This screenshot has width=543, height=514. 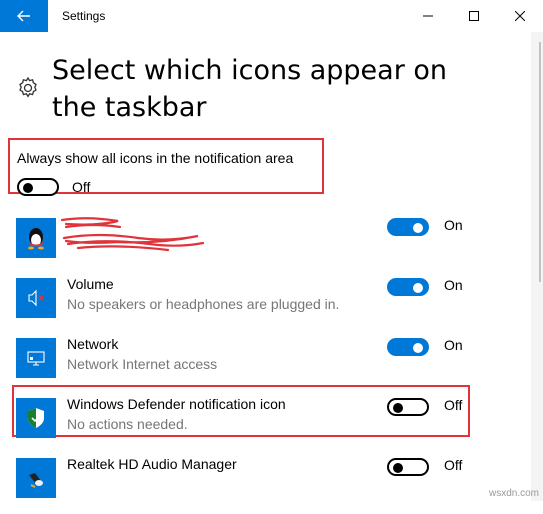 I want to click on app-name: Realtek HD Audio Manager, so click(x=152, y=464).